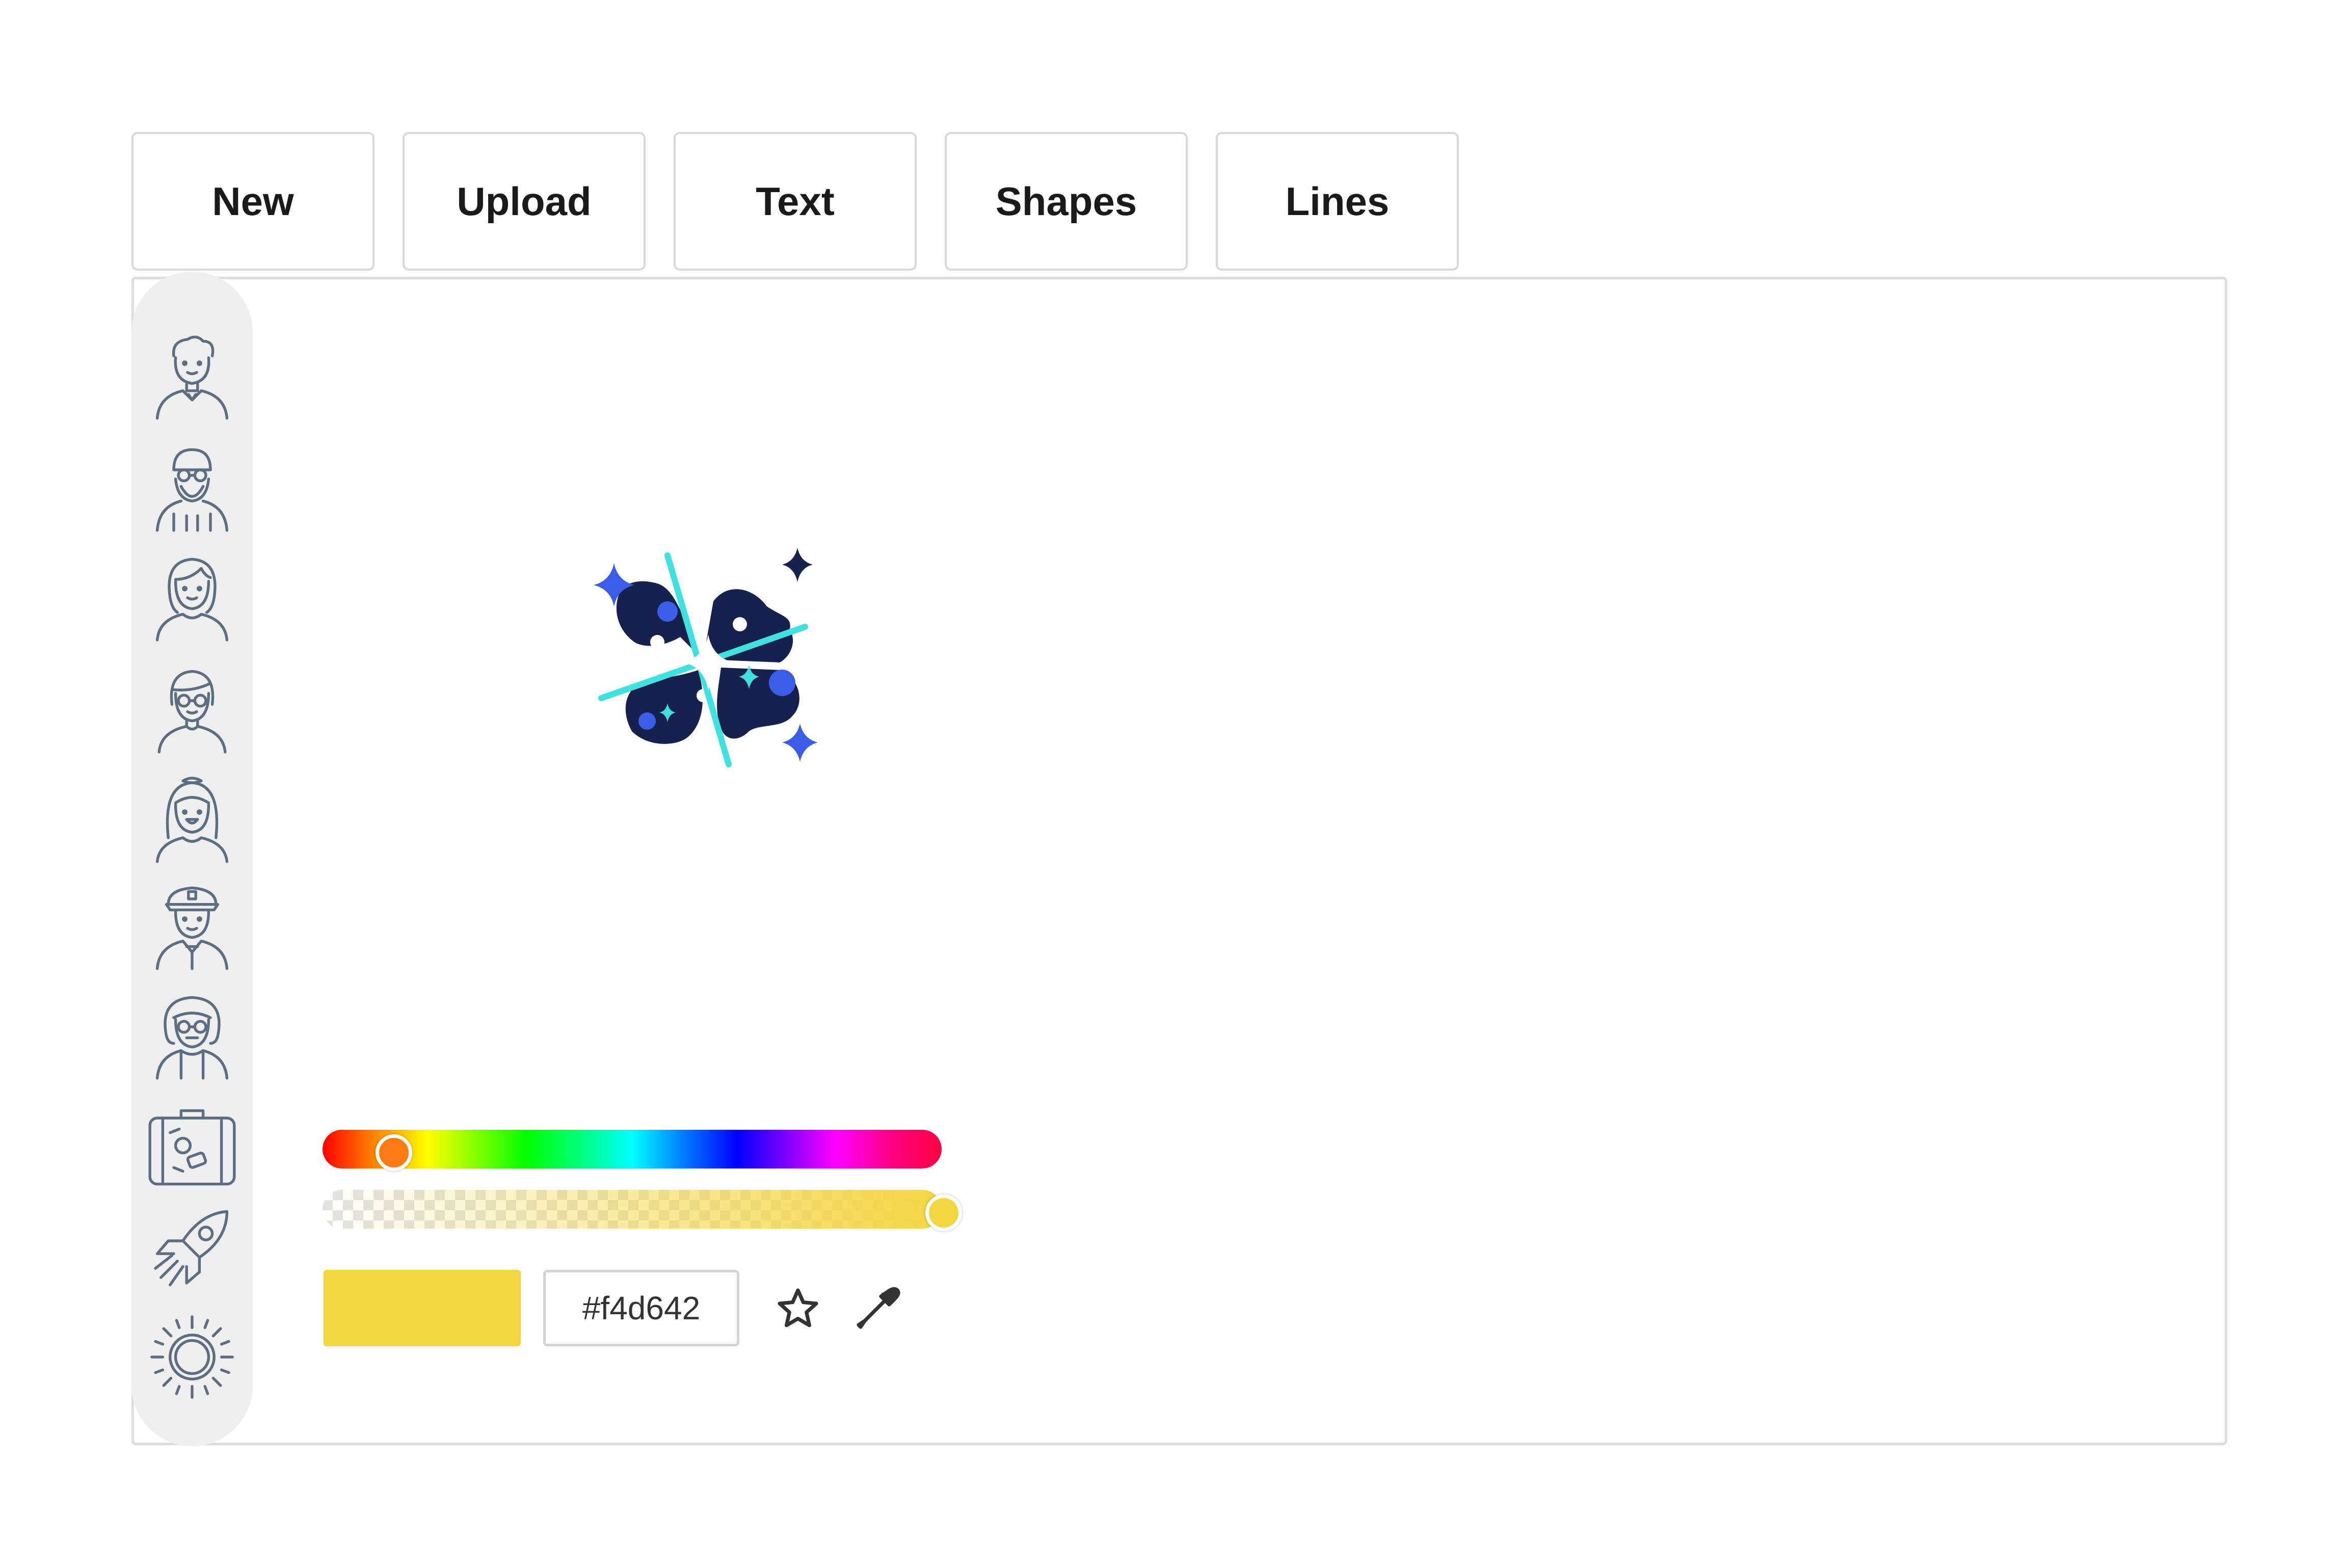 The height and width of the screenshot is (1568, 2349). What do you see at coordinates (192, 710) in the screenshot?
I see `woman-with-glasses-avatar-icon` at bounding box center [192, 710].